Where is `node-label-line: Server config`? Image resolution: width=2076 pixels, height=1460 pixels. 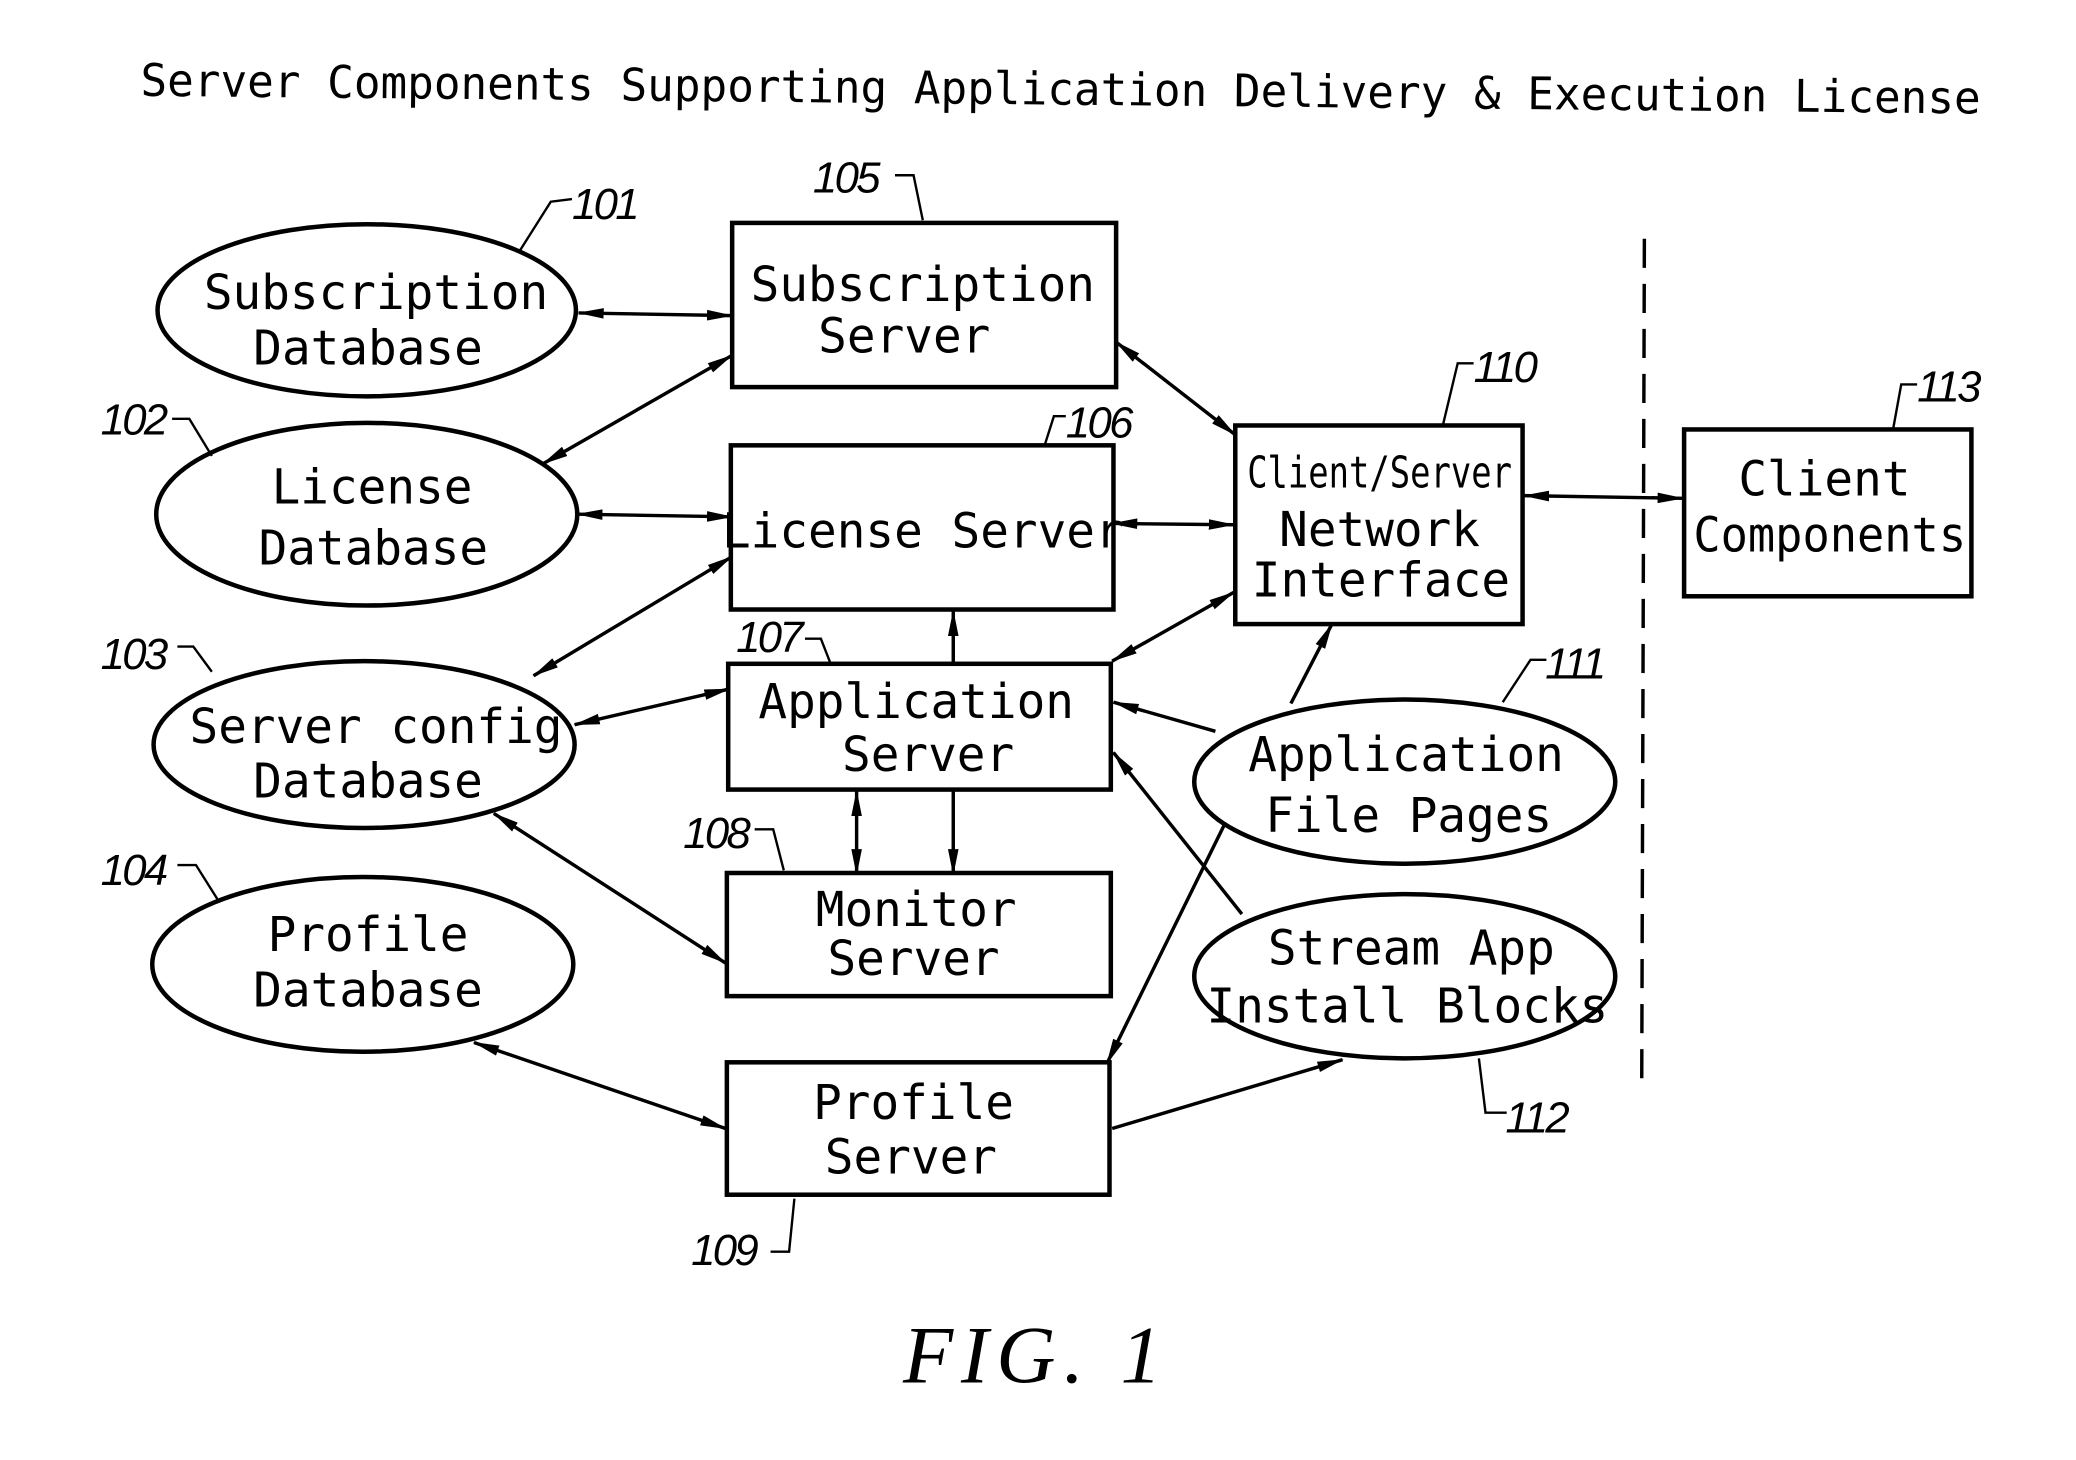 node-label-line: Server config is located at coordinates (376, 727).